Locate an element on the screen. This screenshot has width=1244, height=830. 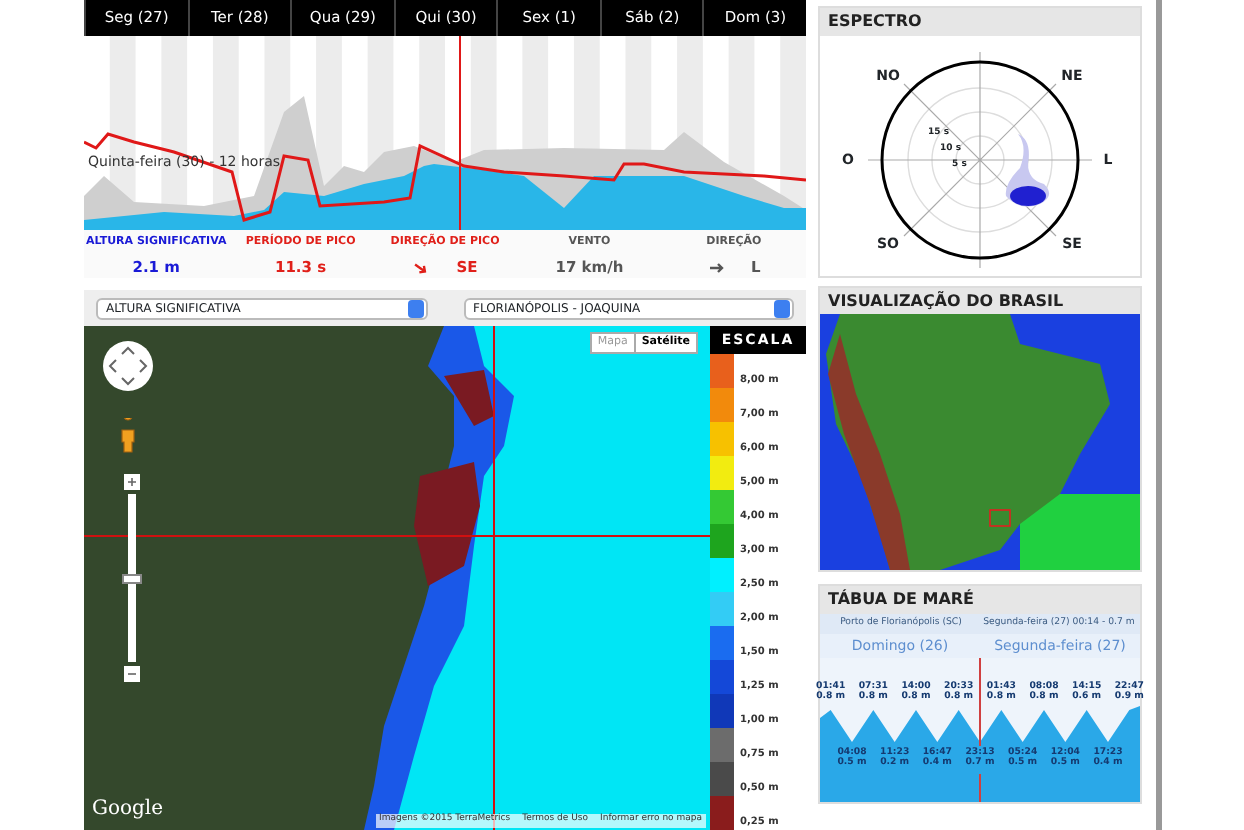
panel-title: VISUALIZAÇÃO DO BRASIL is located at coordinates (980, 301).